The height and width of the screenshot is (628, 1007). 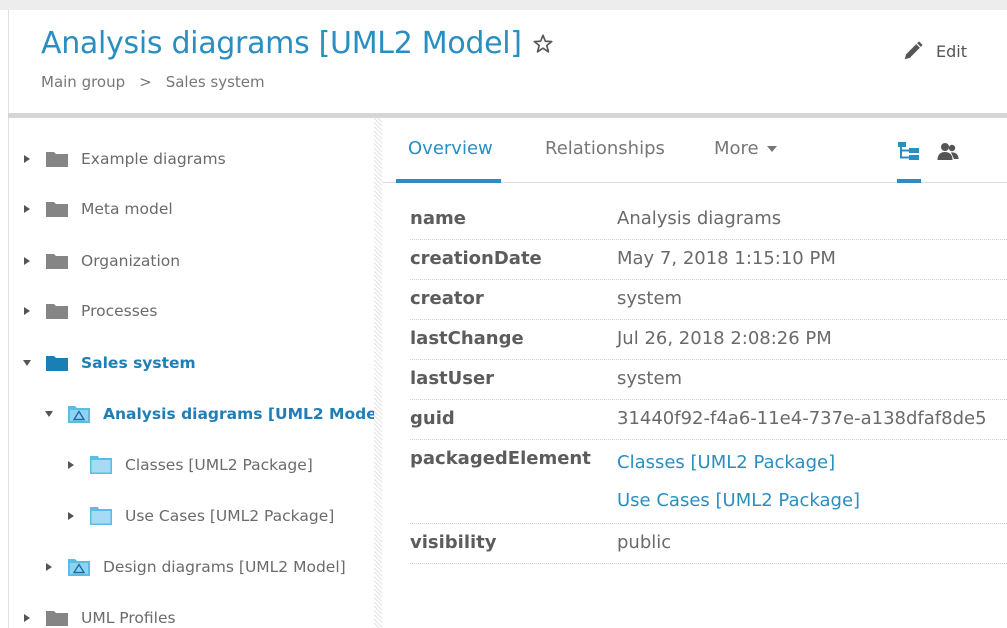 I want to click on tree-item-use-cases: Use Cases [UML2 Package], so click(x=199, y=516).